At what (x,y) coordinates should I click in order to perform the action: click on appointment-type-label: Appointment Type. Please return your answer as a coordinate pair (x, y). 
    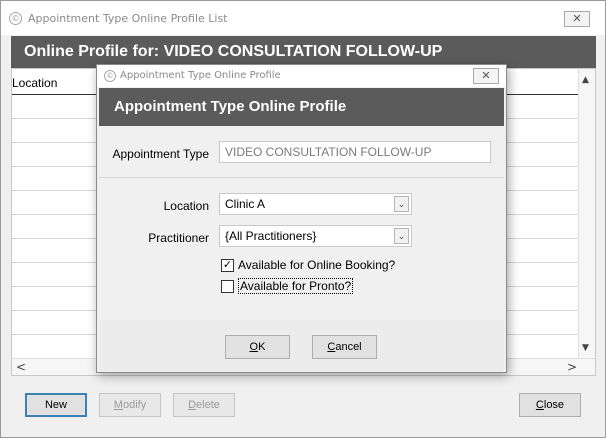
    Looking at the image, I should click on (160, 154).